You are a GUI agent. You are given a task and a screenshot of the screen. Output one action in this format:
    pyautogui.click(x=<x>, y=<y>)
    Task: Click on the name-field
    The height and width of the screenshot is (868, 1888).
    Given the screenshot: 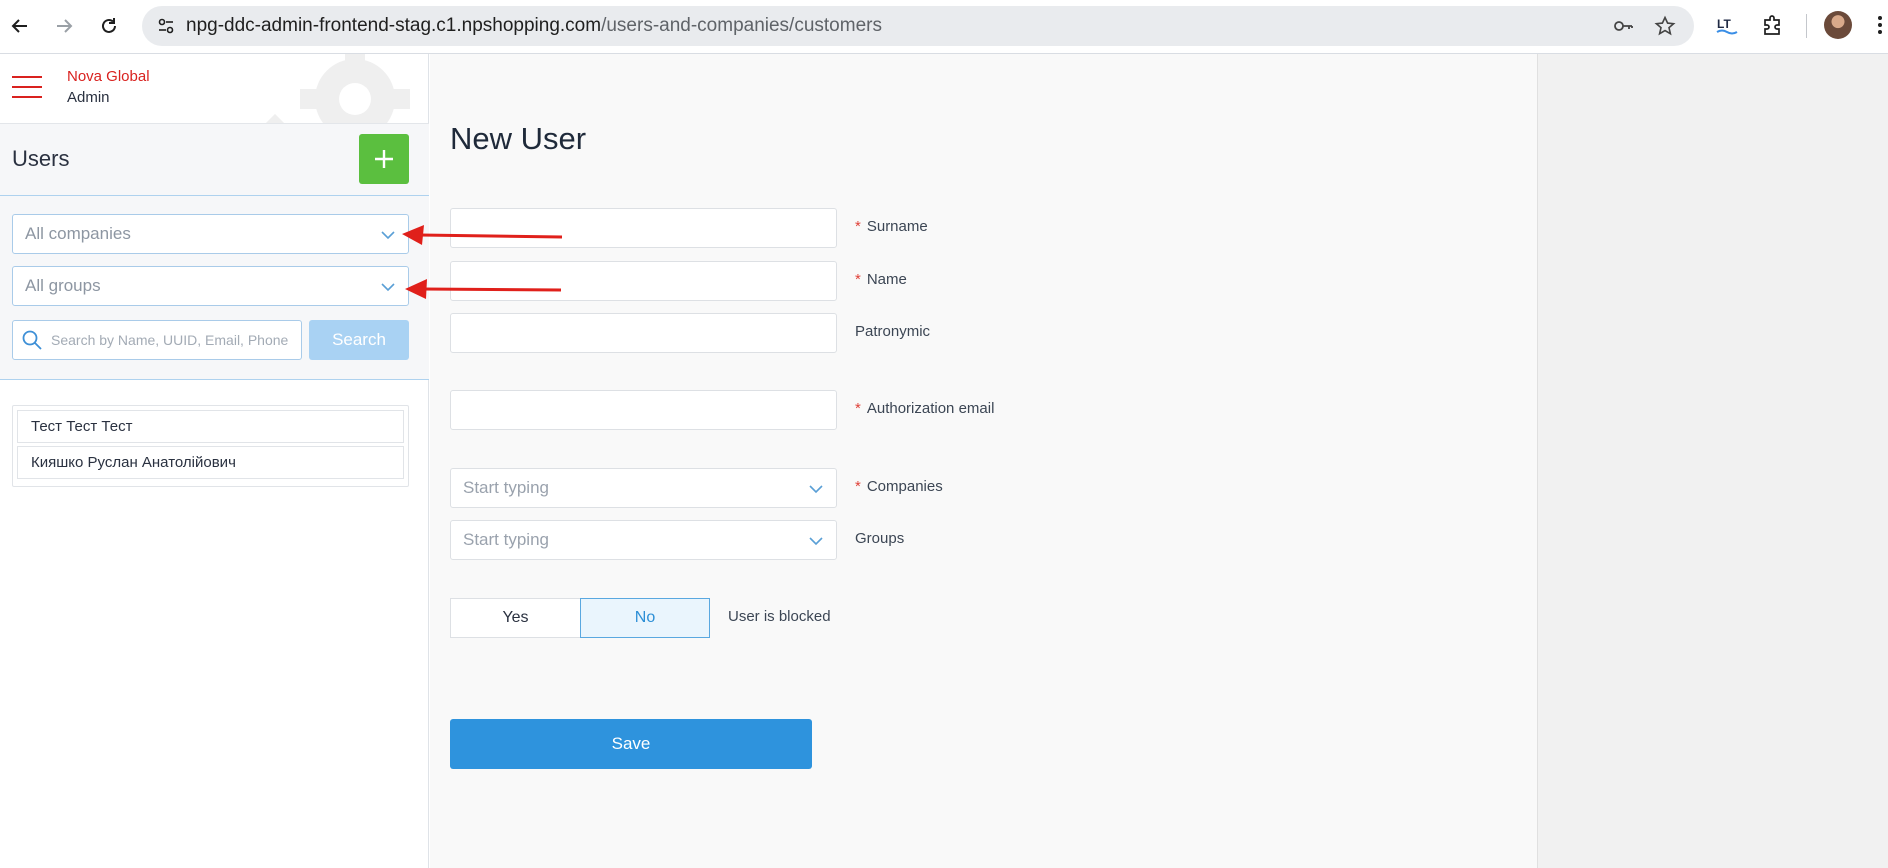 What is the action you would take?
    pyautogui.click(x=643, y=281)
    